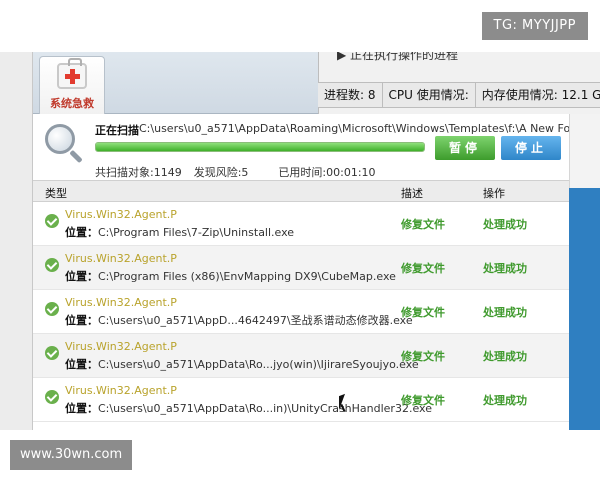 Image resolution: width=600 pixels, height=480 pixels. Describe the element at coordinates (531, 148) in the screenshot. I see `stop-button: 停止` at that location.